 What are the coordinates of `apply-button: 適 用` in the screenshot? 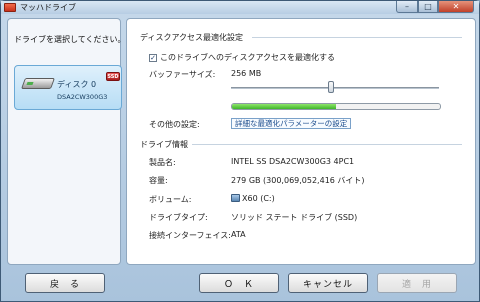 It's located at (417, 283).